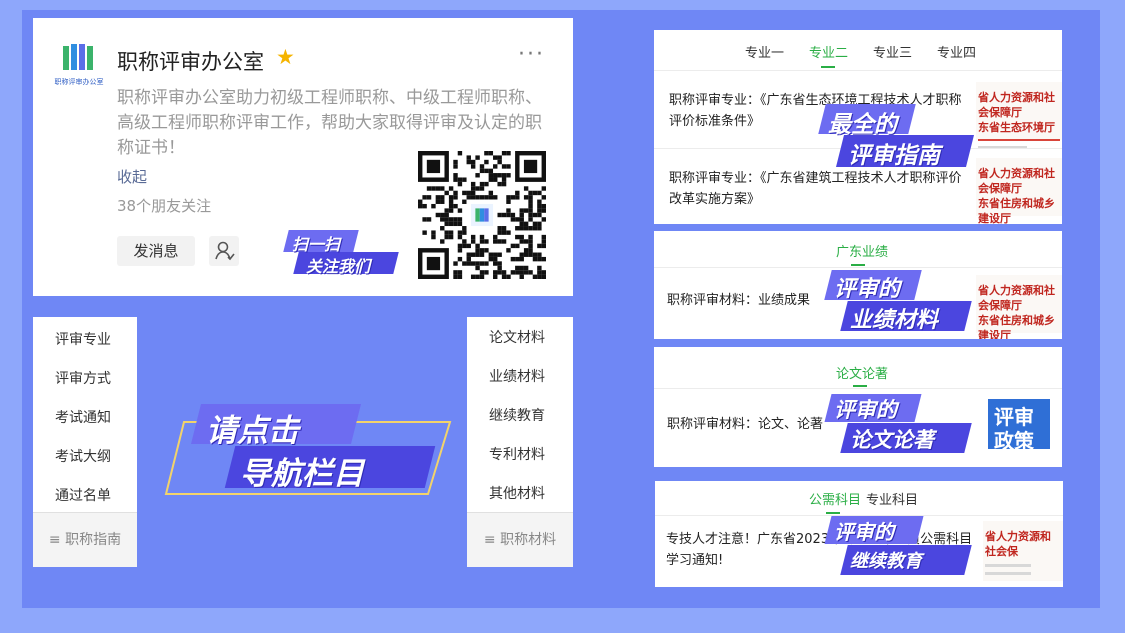 The height and width of the screenshot is (633, 1125). What do you see at coordinates (79, 65) in the screenshot?
I see `account-logo: 职称评审办公室` at bounding box center [79, 65].